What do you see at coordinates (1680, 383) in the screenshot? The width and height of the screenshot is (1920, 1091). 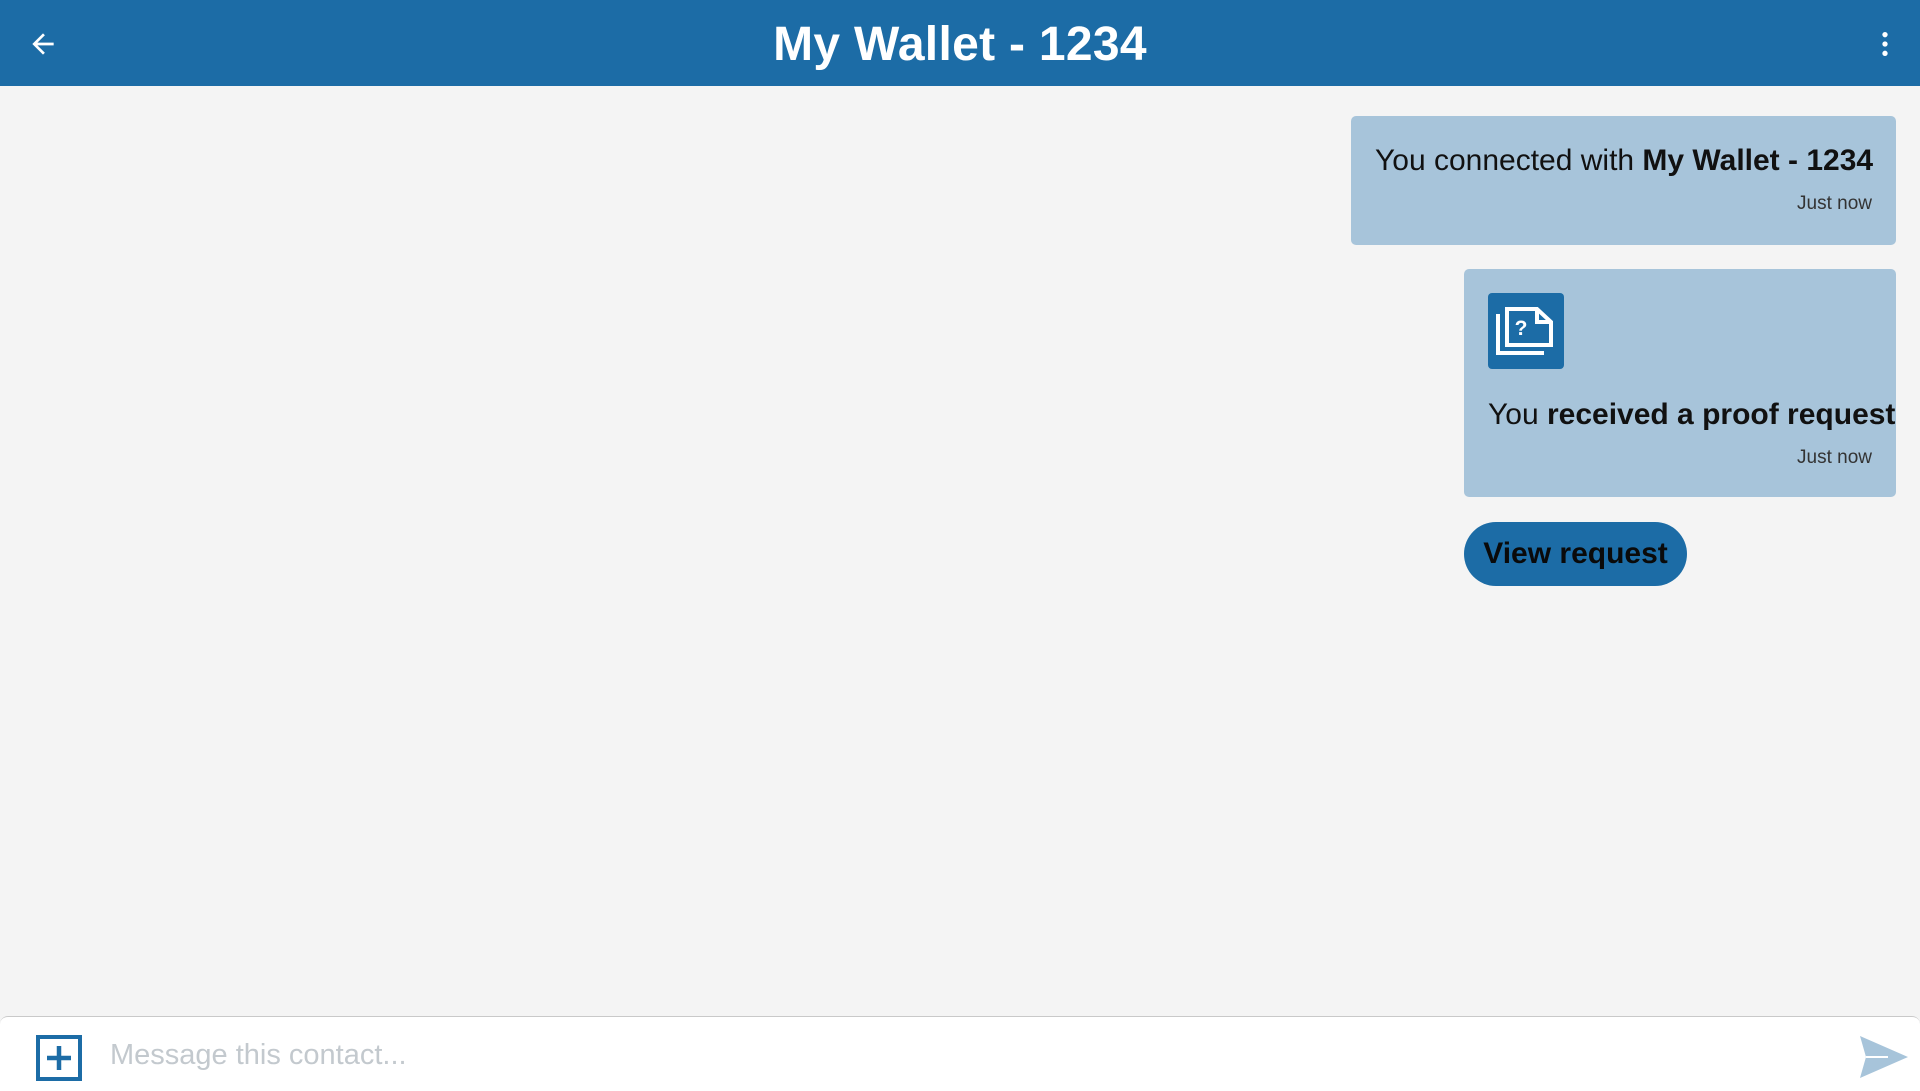 I see `proof-request-message-bubble: ? You received a proof request Just now` at bounding box center [1680, 383].